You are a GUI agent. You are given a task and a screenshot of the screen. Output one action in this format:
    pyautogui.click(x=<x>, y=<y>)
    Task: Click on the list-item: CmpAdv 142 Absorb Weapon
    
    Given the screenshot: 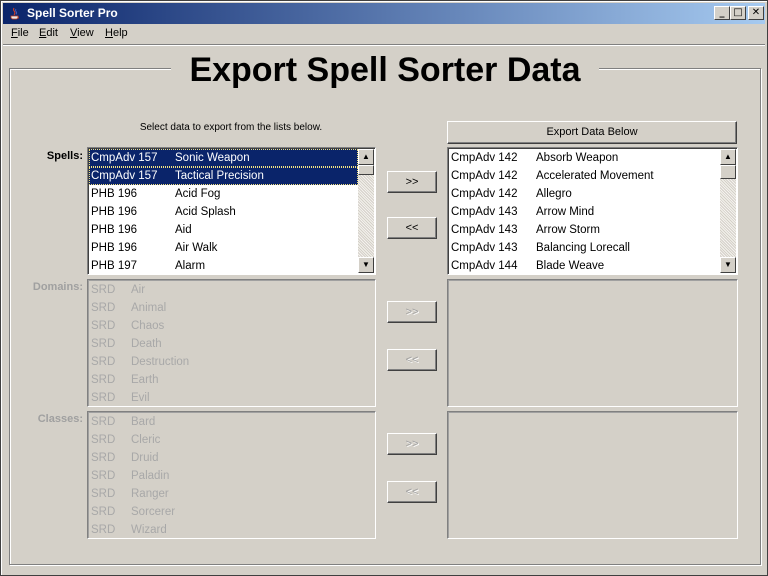 What is the action you would take?
    pyautogui.click(x=584, y=158)
    